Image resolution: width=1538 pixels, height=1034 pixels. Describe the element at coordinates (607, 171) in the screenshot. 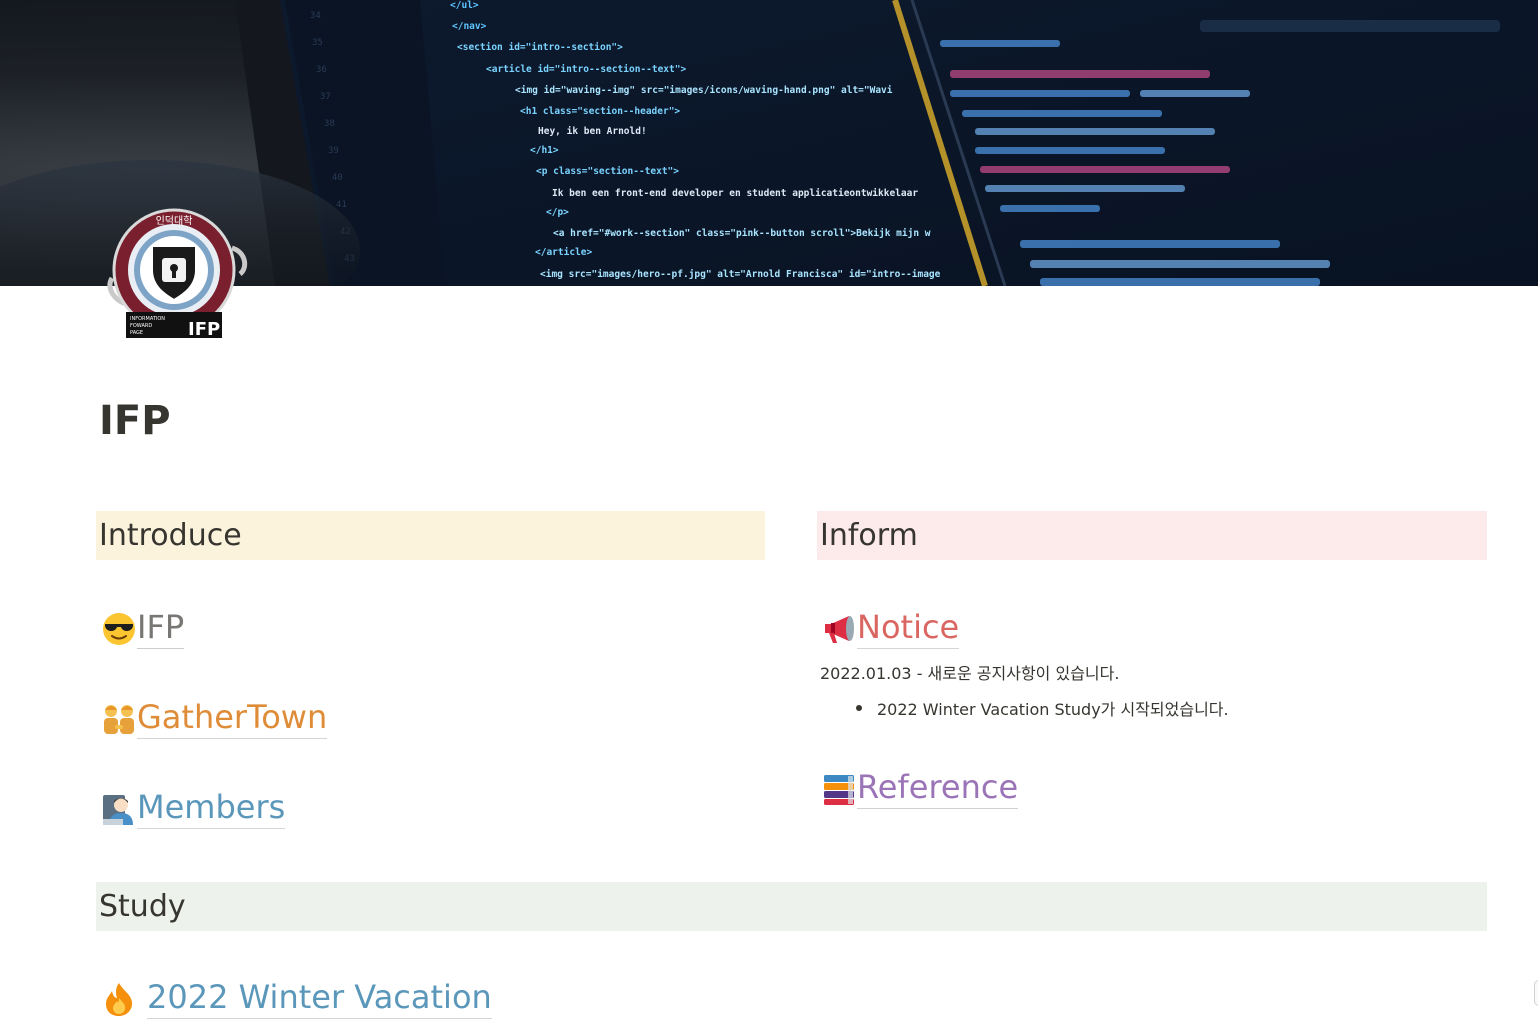

I see `code-line: <p class="section--text">` at that location.